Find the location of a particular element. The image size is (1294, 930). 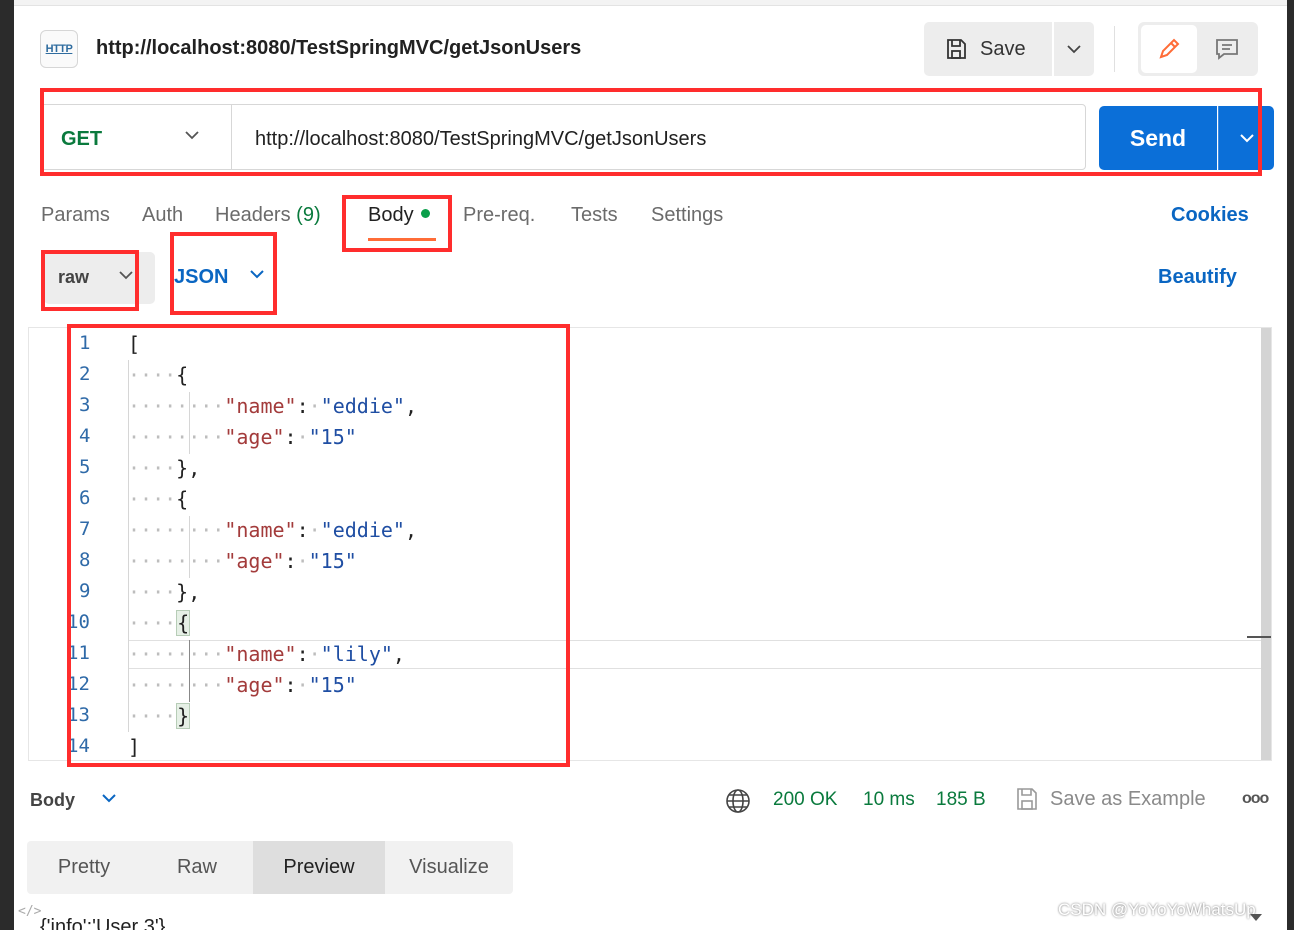

pencil-icon is located at coordinates (1169, 48).